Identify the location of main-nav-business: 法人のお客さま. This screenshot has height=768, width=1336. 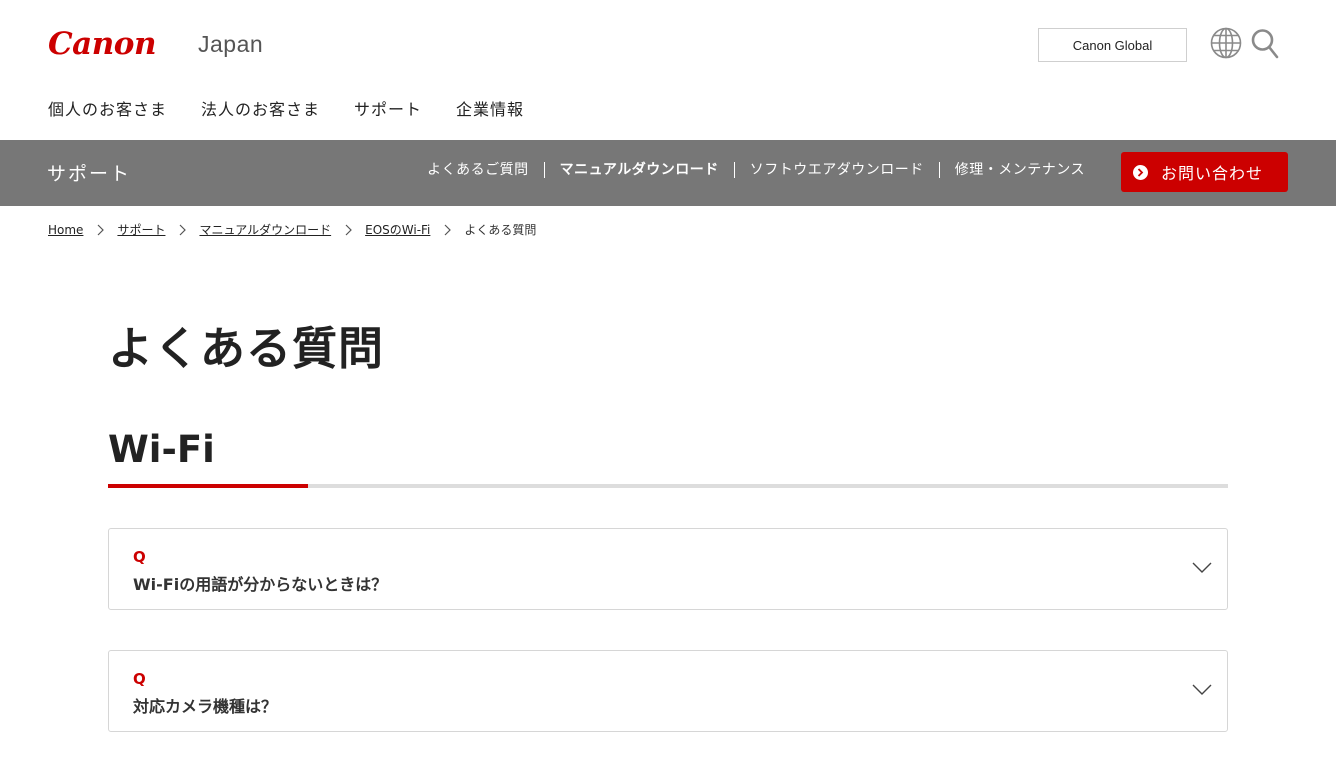
(260, 108).